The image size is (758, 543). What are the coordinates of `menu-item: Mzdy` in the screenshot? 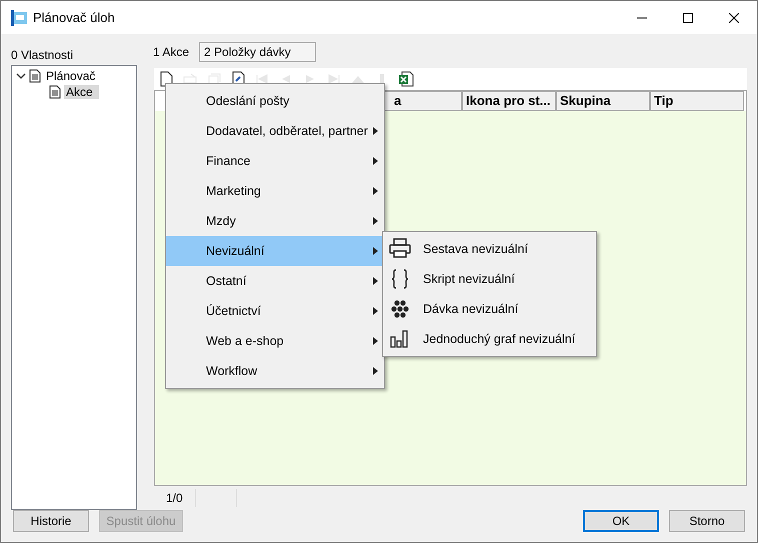 It's located at (275, 221).